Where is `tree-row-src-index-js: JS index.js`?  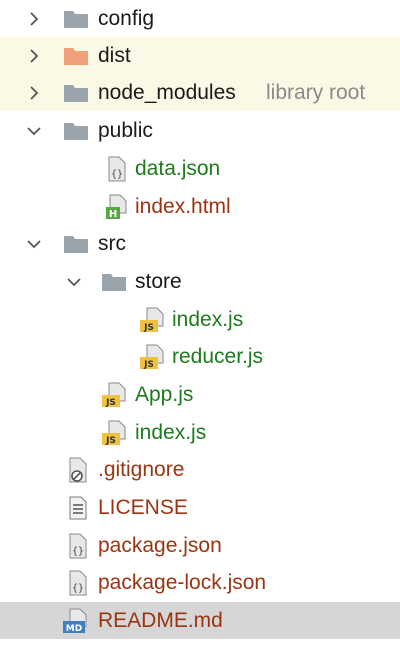 tree-row-src-index-js: JS index.js is located at coordinates (200, 432).